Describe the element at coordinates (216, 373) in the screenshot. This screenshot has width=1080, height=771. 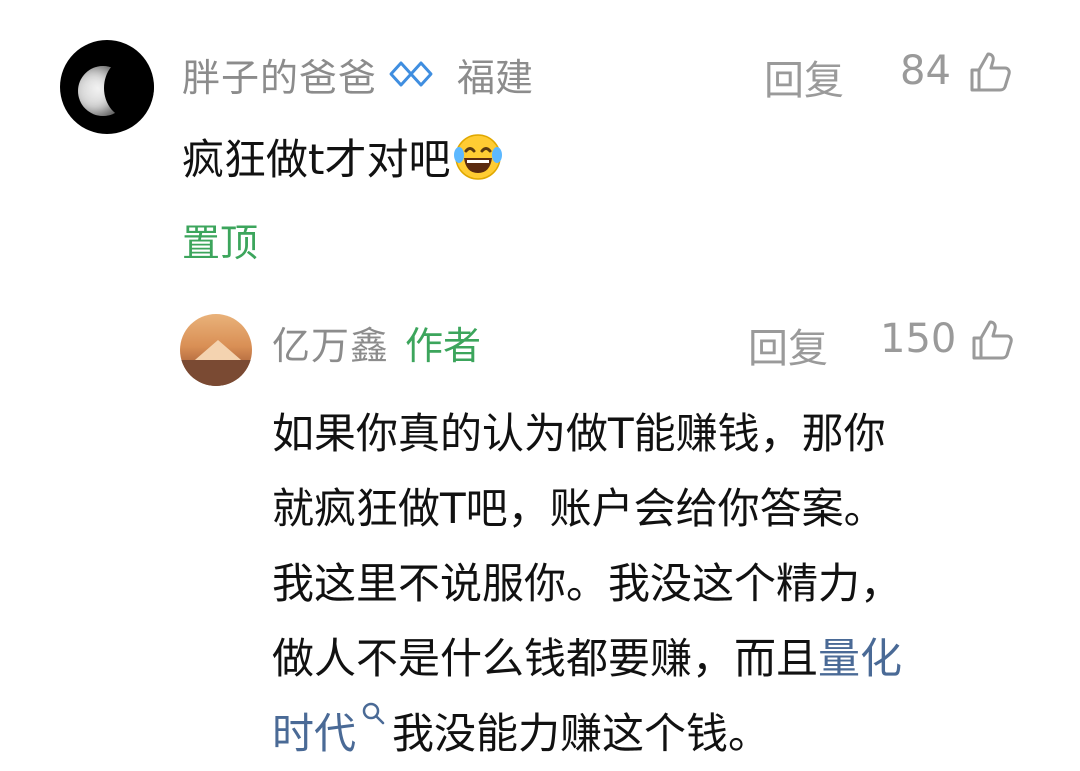
I see `mountain-base-graphic` at that location.